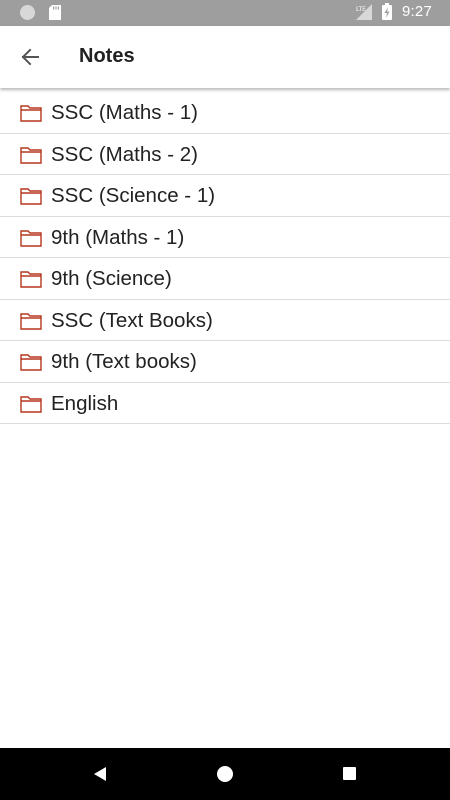 The height and width of the screenshot is (800, 450). What do you see at coordinates (124, 361) in the screenshot?
I see `list-item-label: 9th (Text books)` at bounding box center [124, 361].